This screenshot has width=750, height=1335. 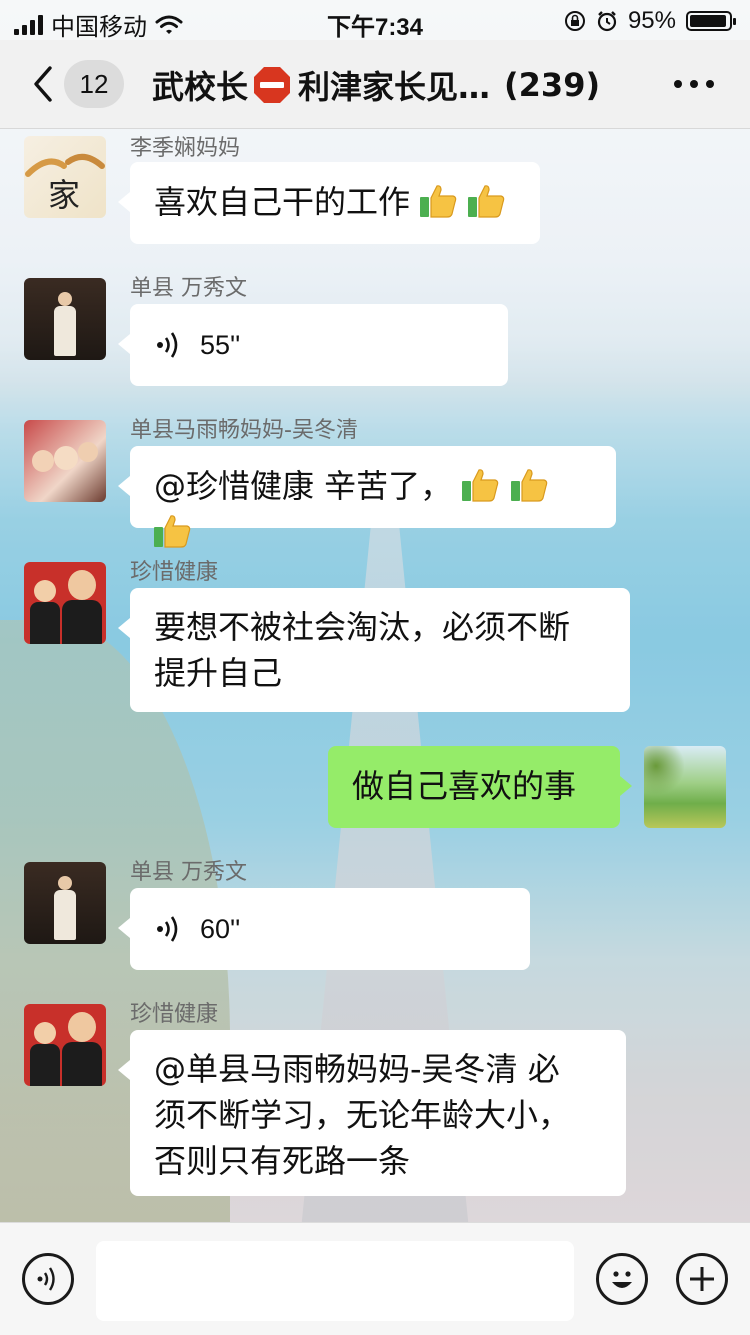 I want to click on message-bubble: @珍惜健康 辛苦了，, so click(x=367, y=497).